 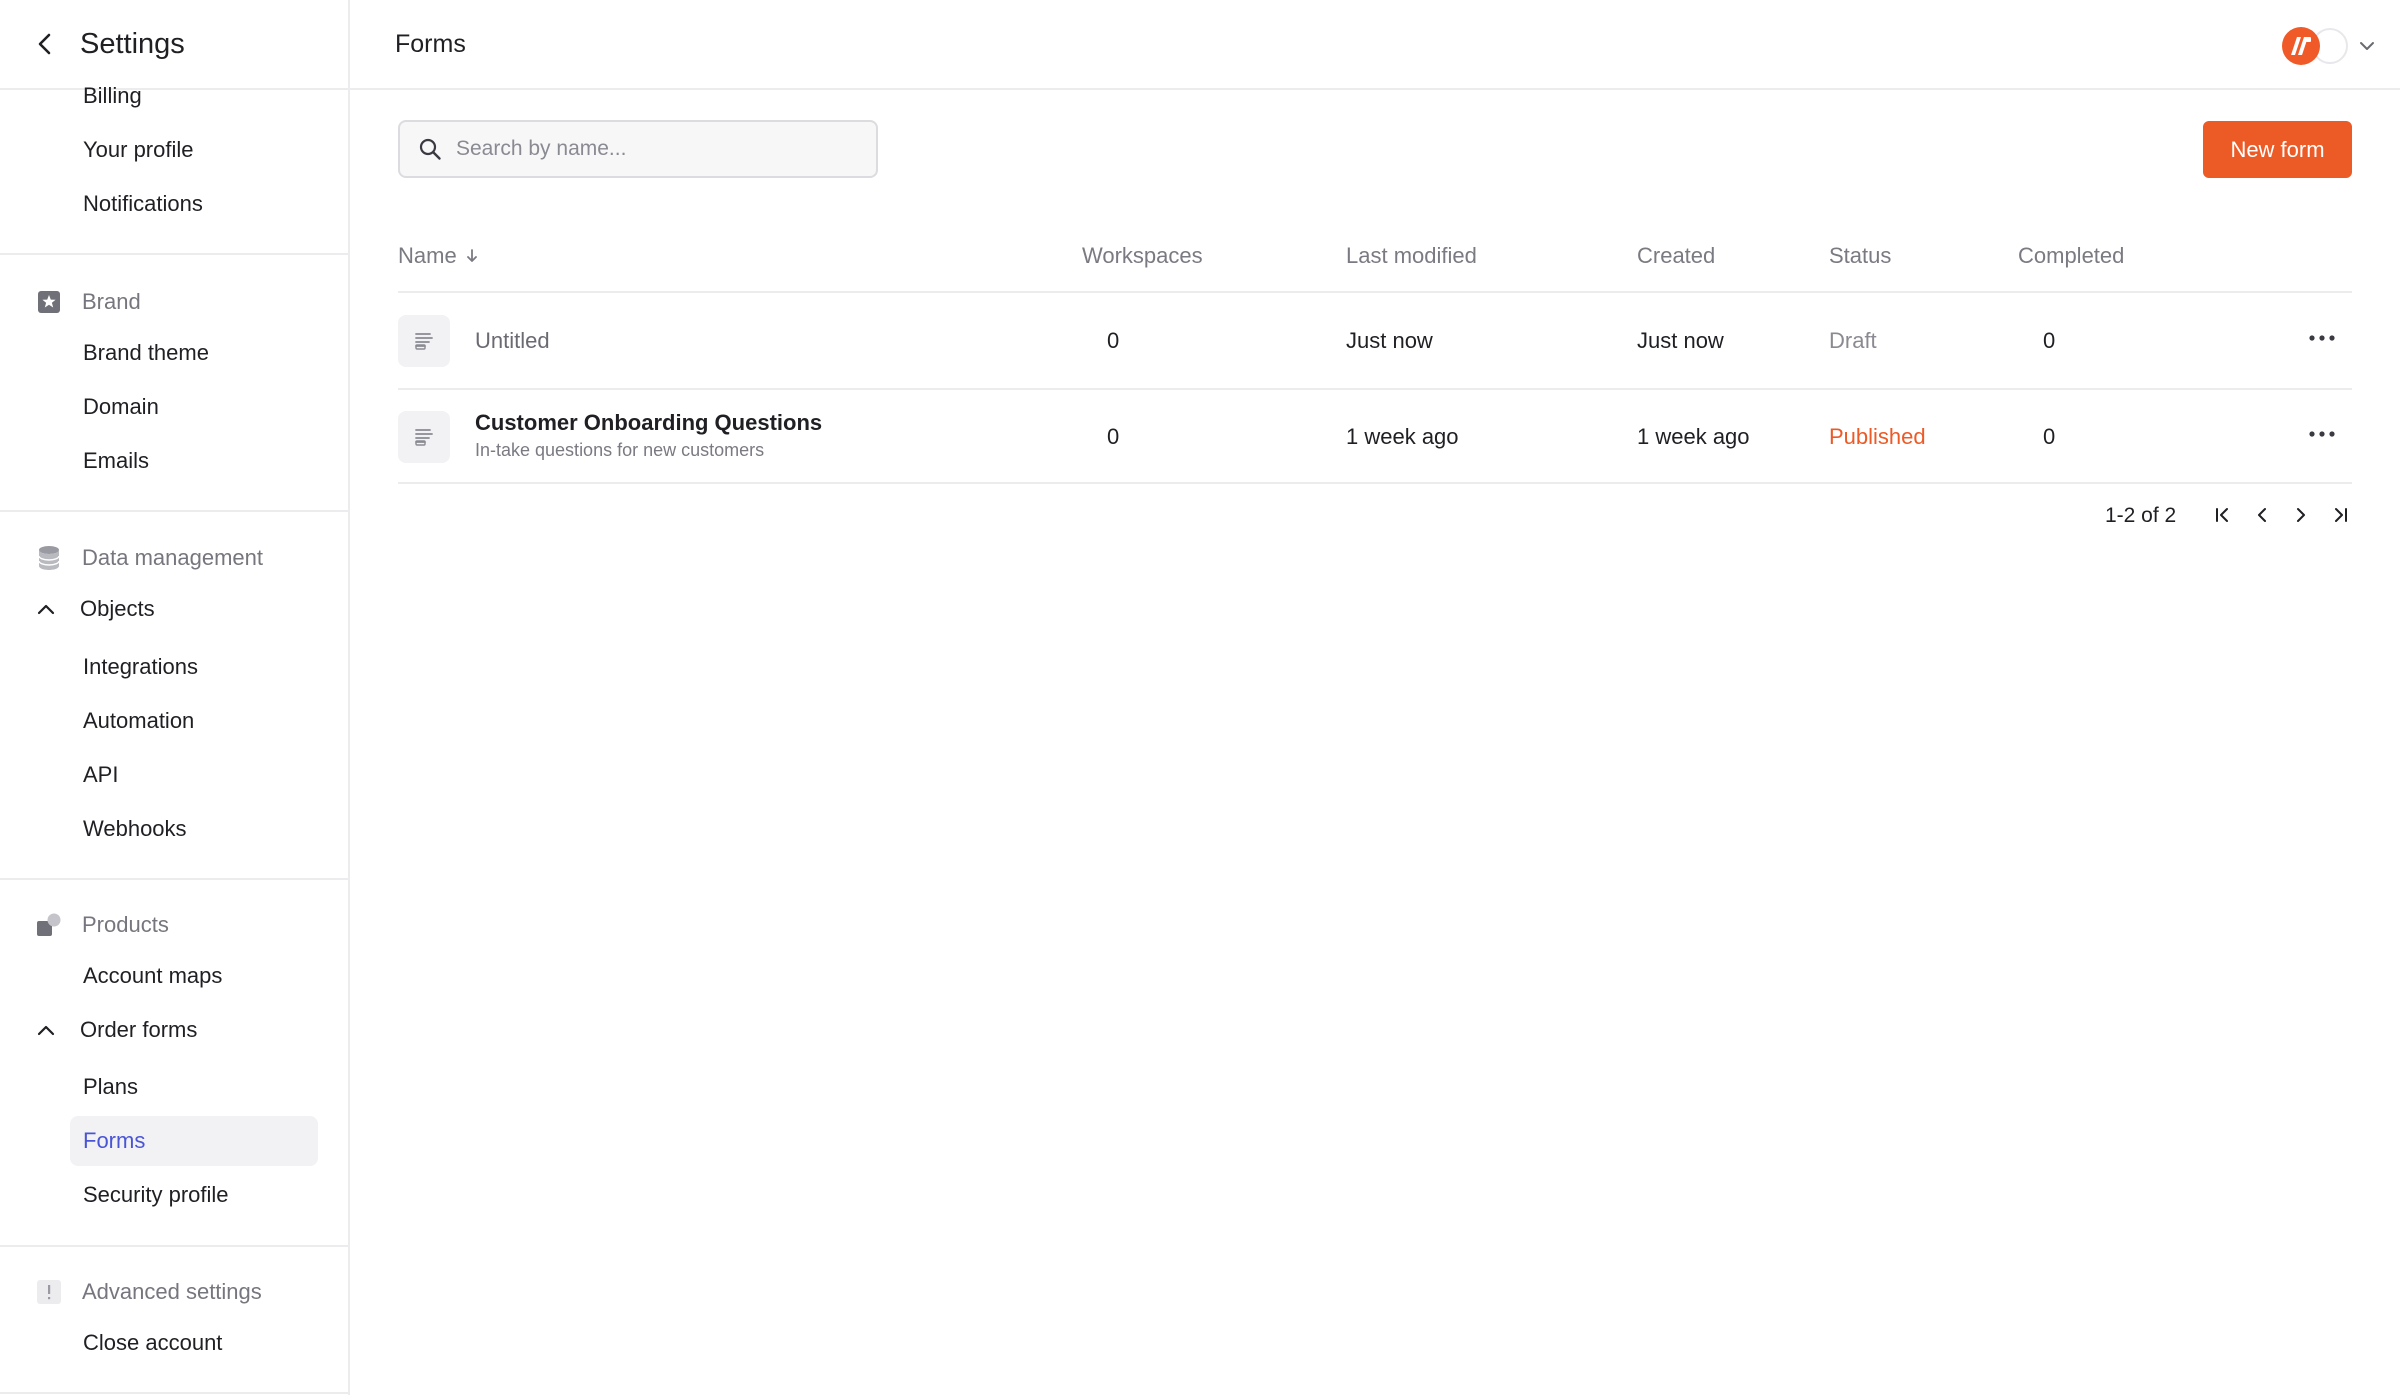 What do you see at coordinates (430, 149) in the screenshot?
I see `search-icon` at bounding box center [430, 149].